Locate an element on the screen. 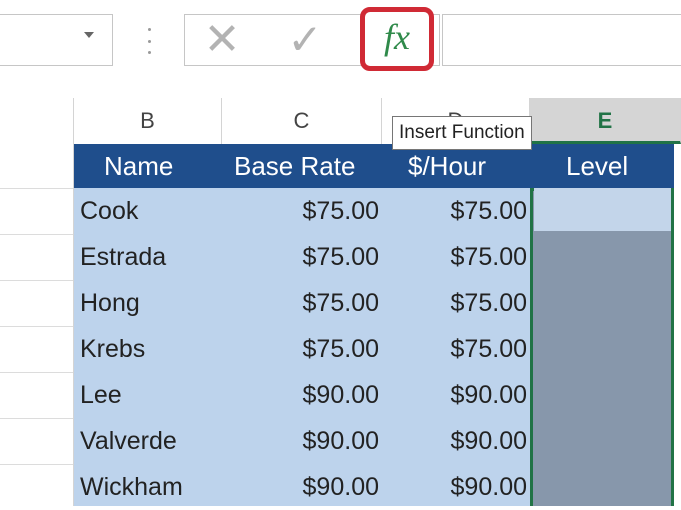 The image size is (681, 510). enter-icon: ✓ is located at coordinates (305, 40).